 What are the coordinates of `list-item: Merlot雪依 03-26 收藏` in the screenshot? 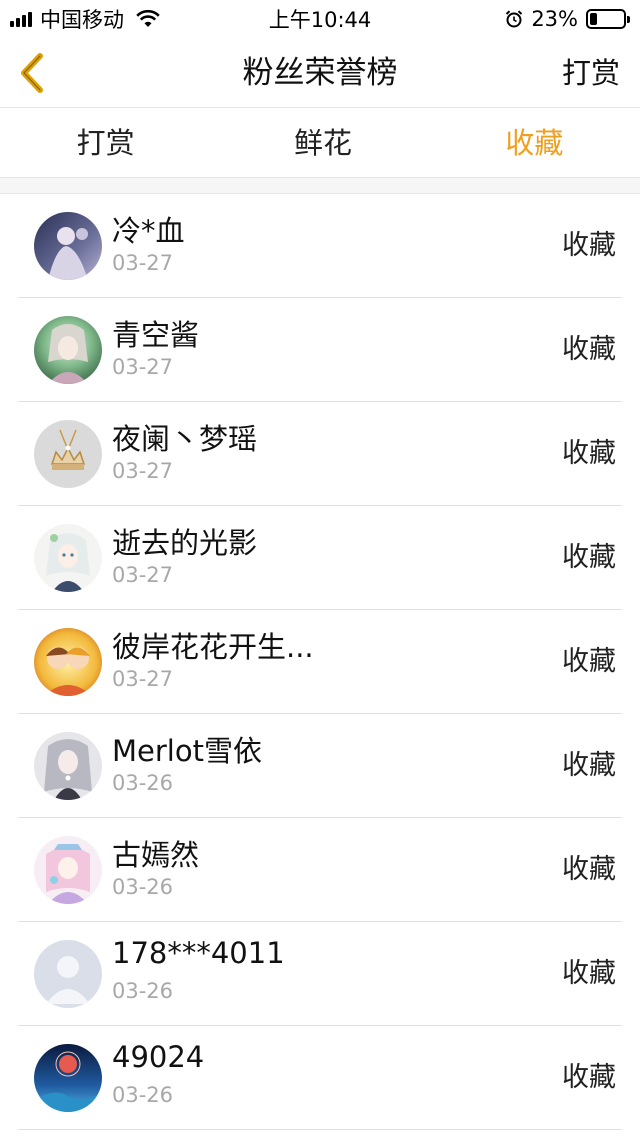 It's located at (320, 766).